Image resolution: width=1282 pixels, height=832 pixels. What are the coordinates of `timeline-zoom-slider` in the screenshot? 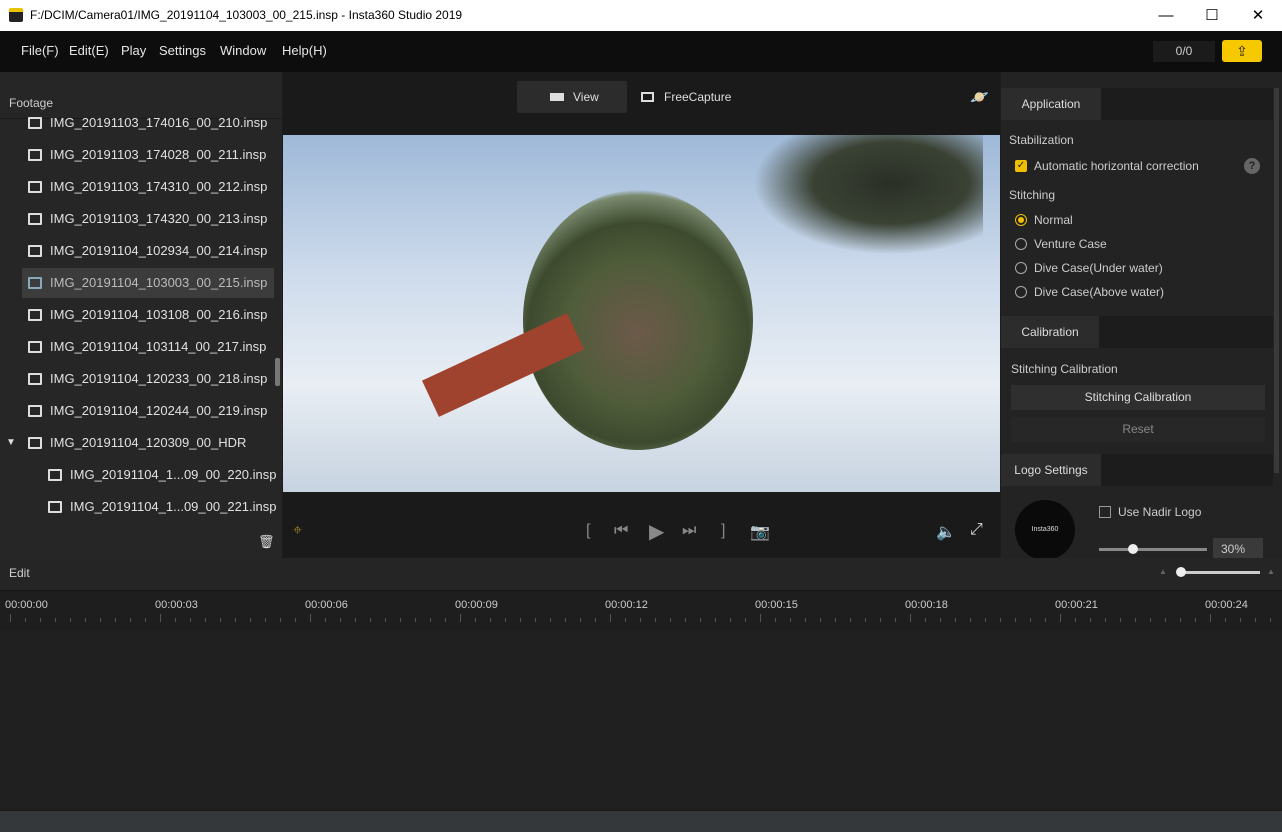 It's located at (1218, 572).